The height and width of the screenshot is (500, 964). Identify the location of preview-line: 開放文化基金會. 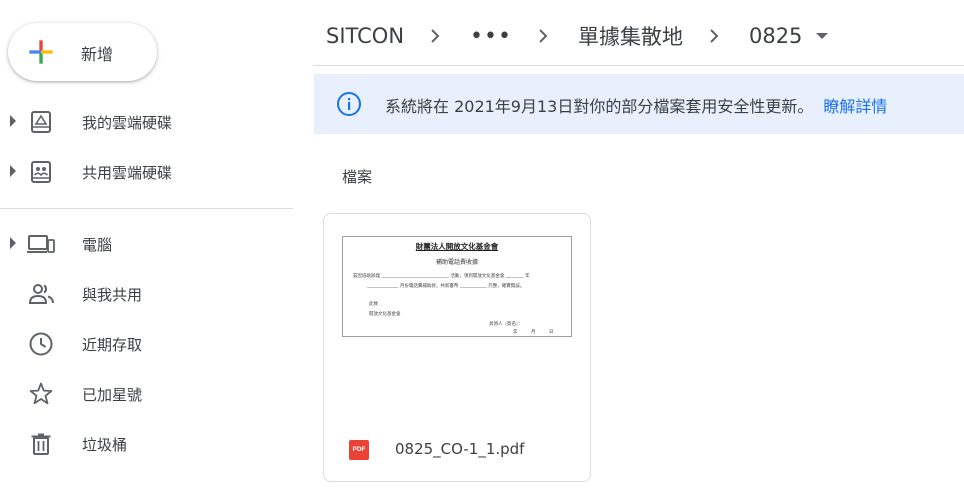
(385, 314).